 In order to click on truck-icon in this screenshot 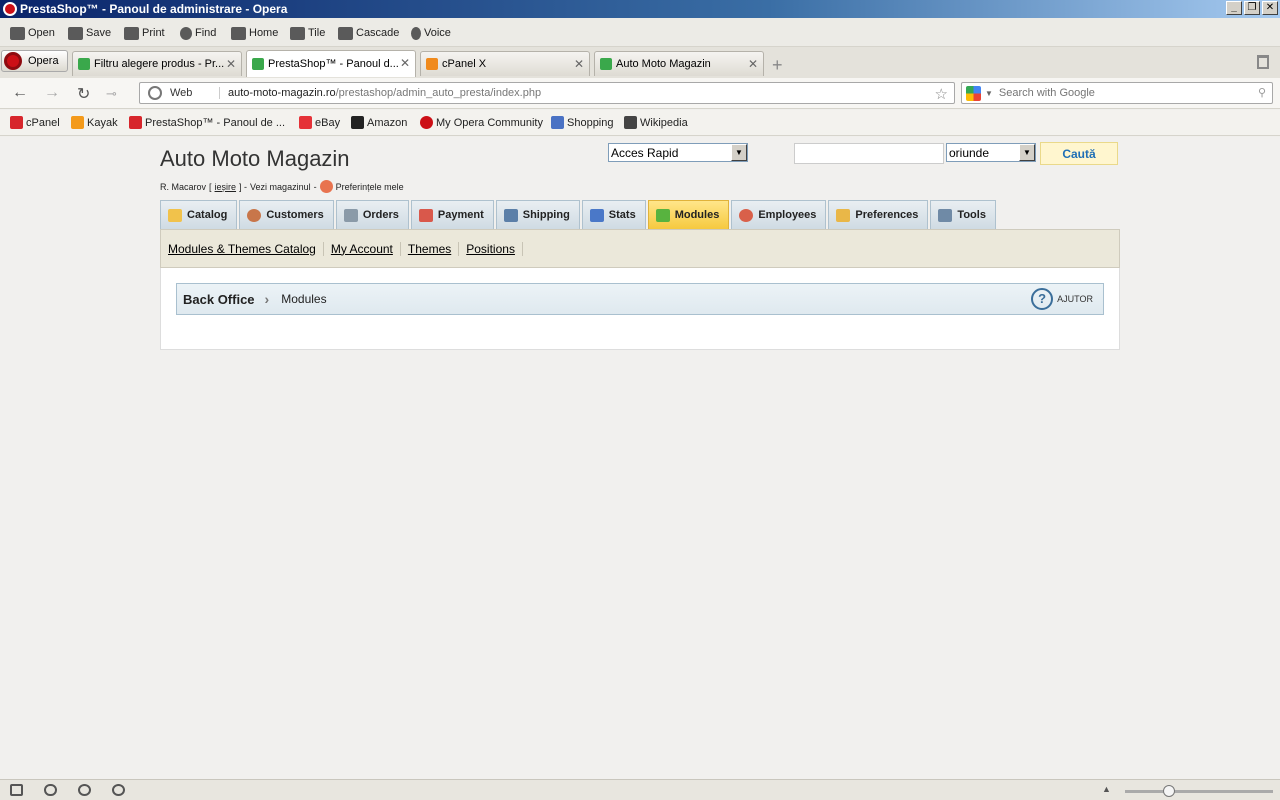, I will do `click(510, 215)`.